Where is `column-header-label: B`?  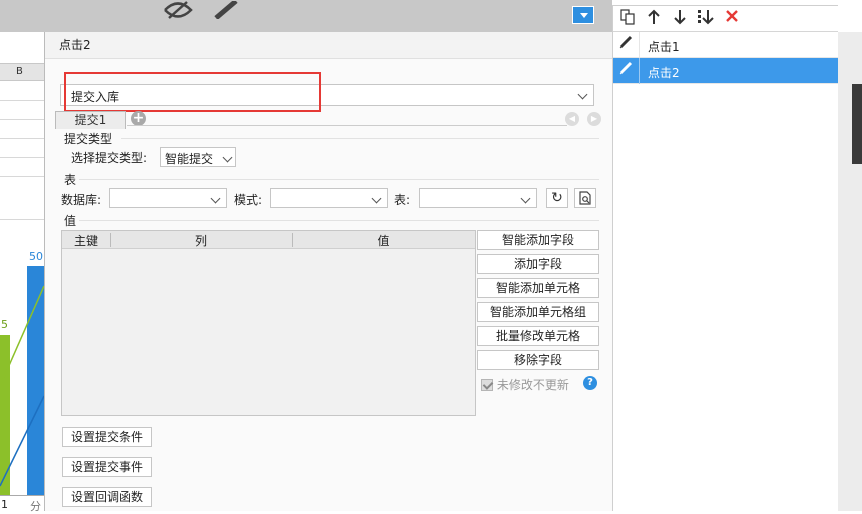
column-header-label: B is located at coordinates (19, 71).